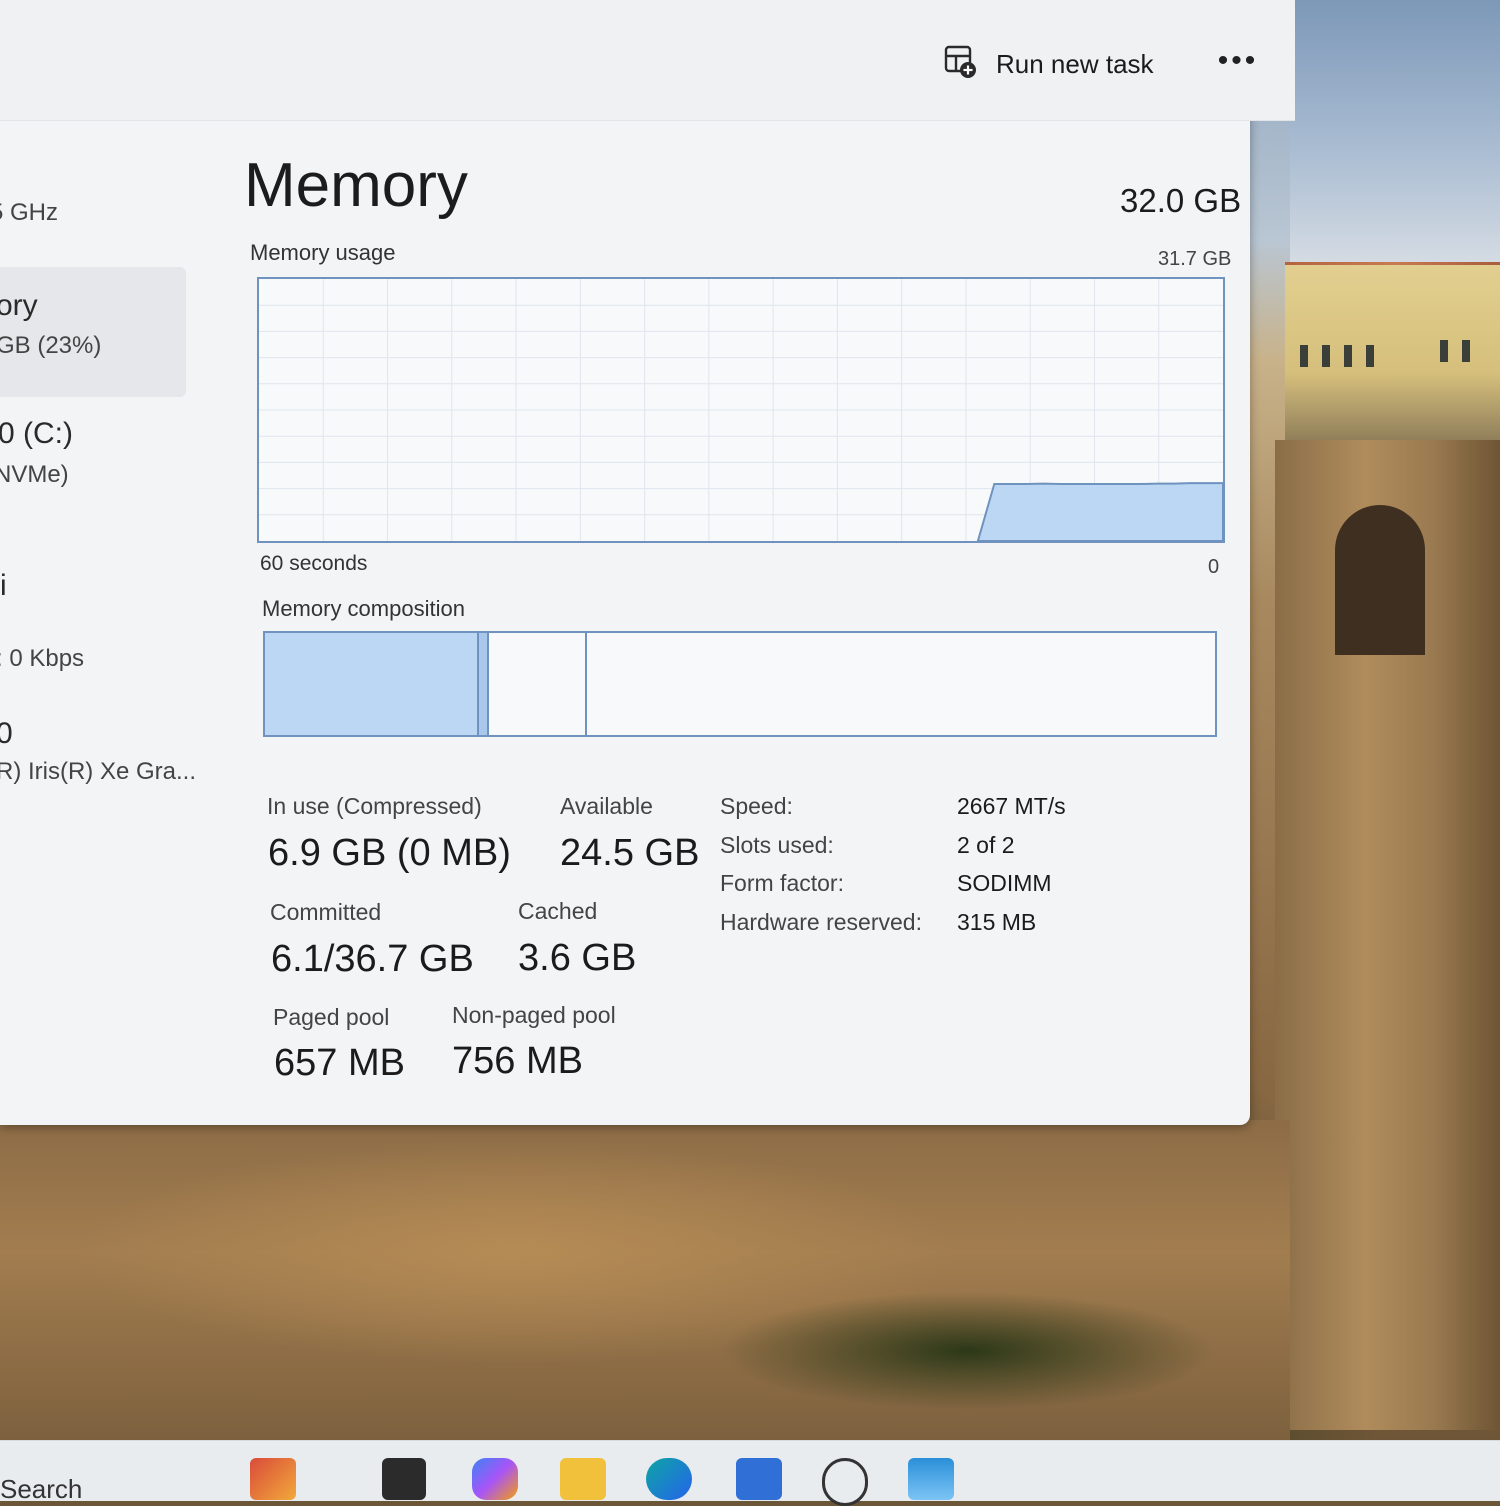  I want to click on in-use-label: In use (Compressed), so click(374, 806).